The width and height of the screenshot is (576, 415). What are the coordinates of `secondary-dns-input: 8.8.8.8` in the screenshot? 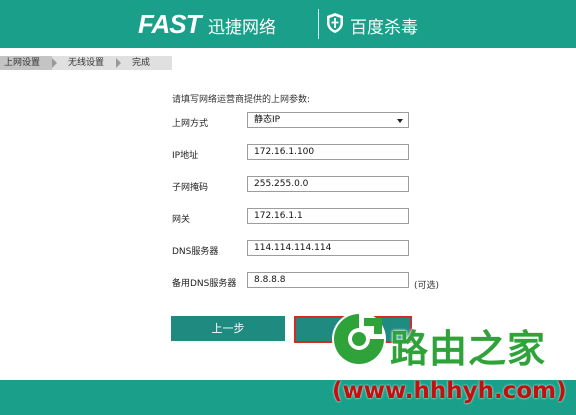 It's located at (328, 280).